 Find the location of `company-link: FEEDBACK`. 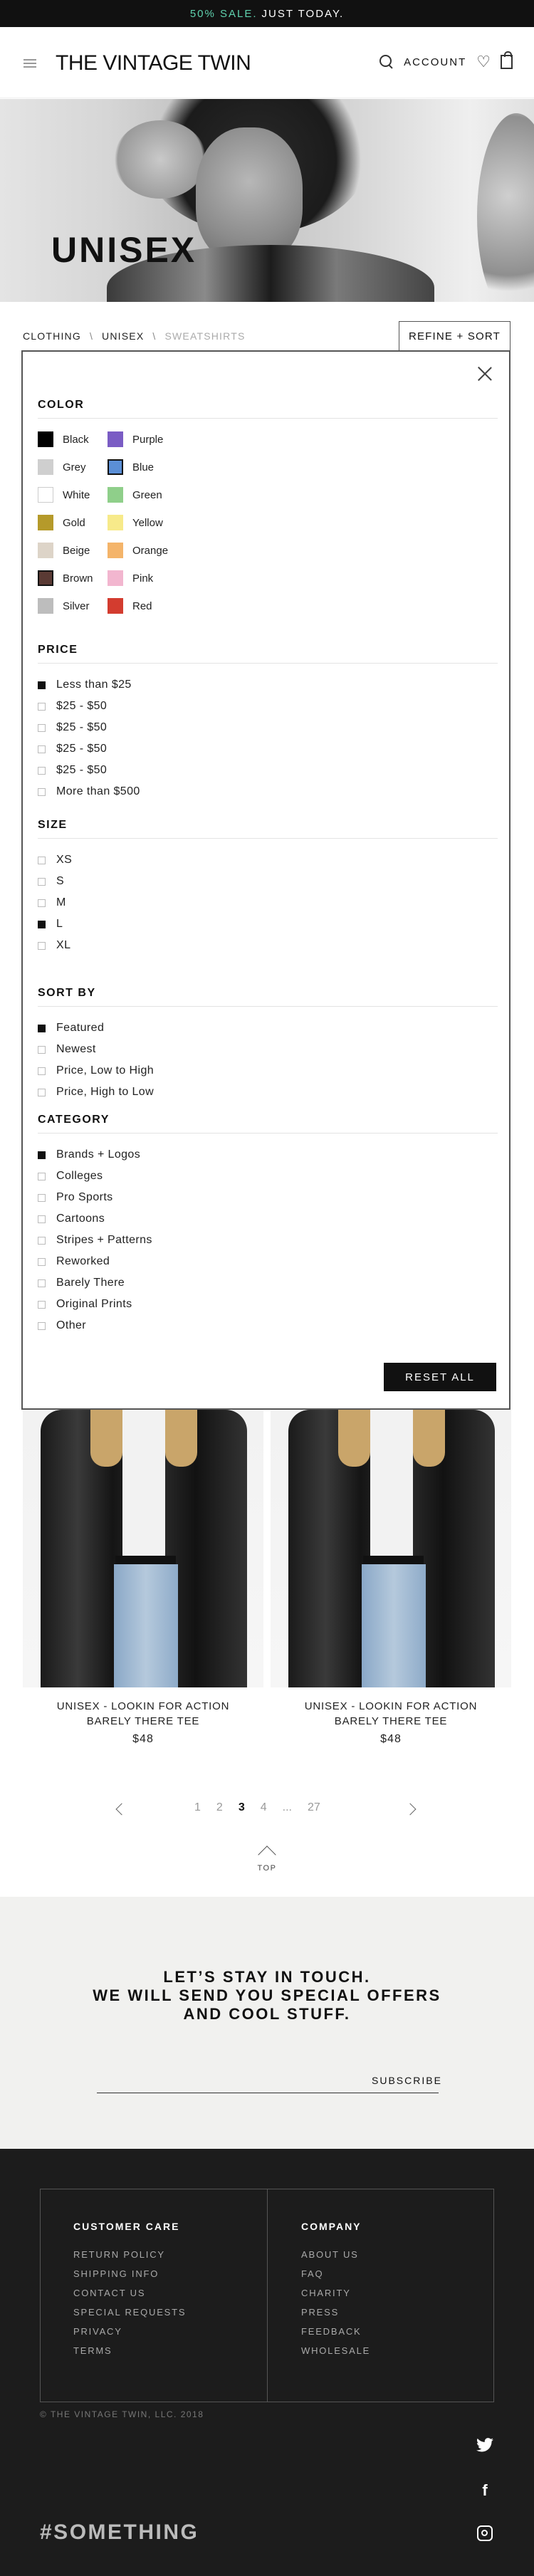

company-link: FEEDBACK is located at coordinates (335, 2331).